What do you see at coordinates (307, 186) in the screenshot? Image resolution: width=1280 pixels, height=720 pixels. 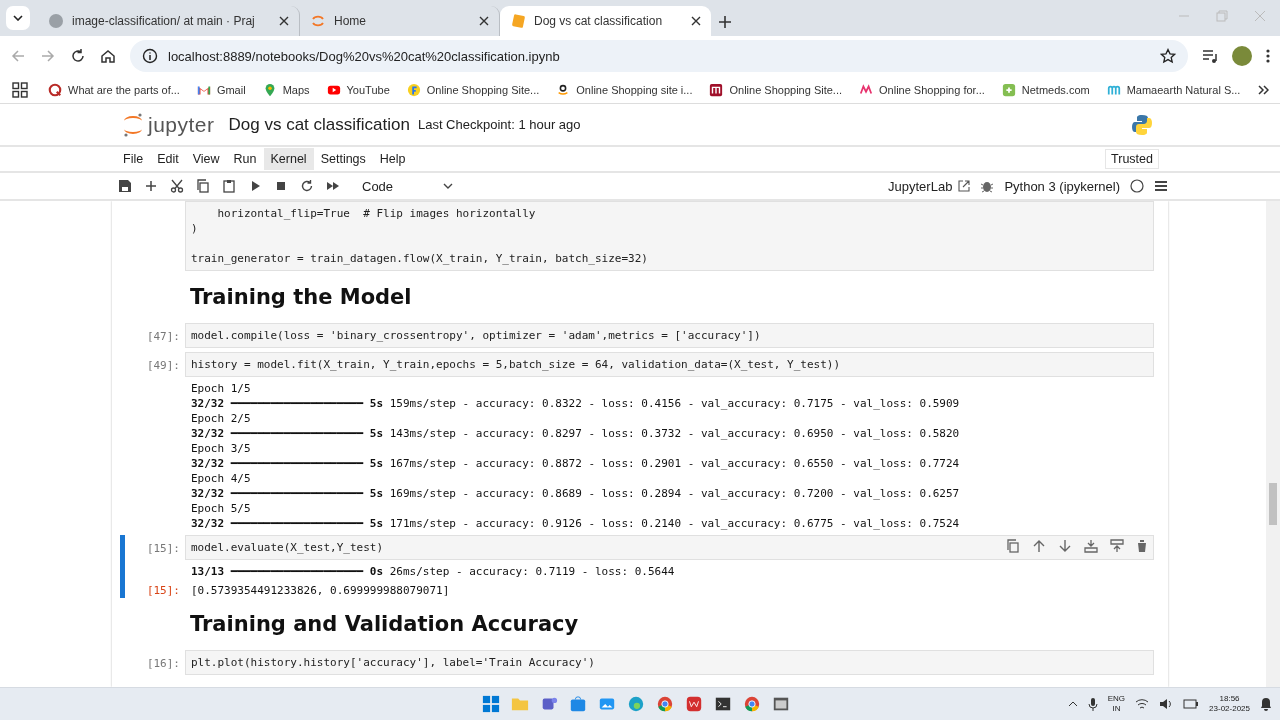 I see `restart-icon` at bounding box center [307, 186].